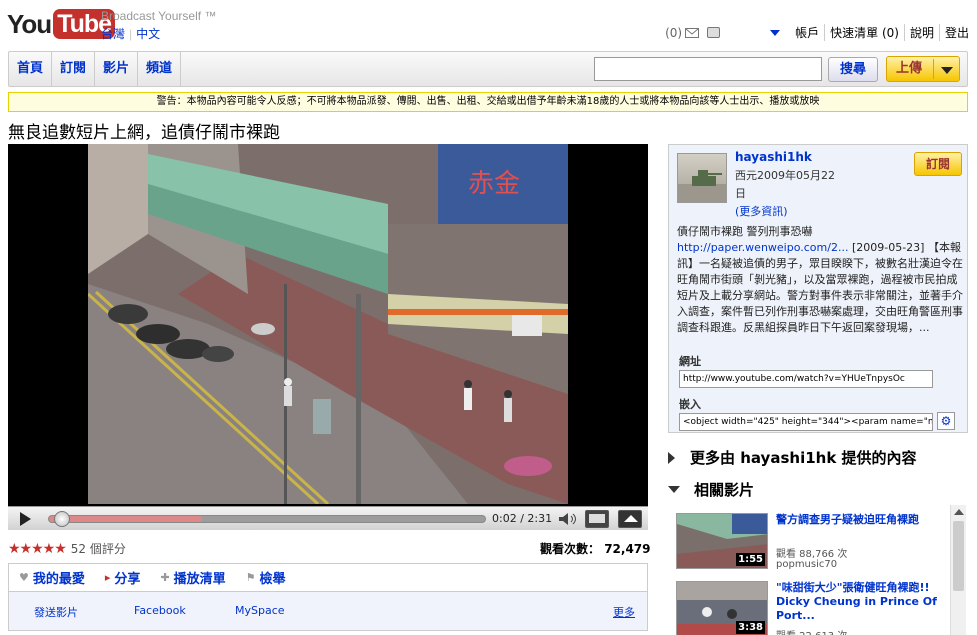  What do you see at coordinates (775, 32) in the screenshot?
I see `account-dropdown-icon` at bounding box center [775, 32].